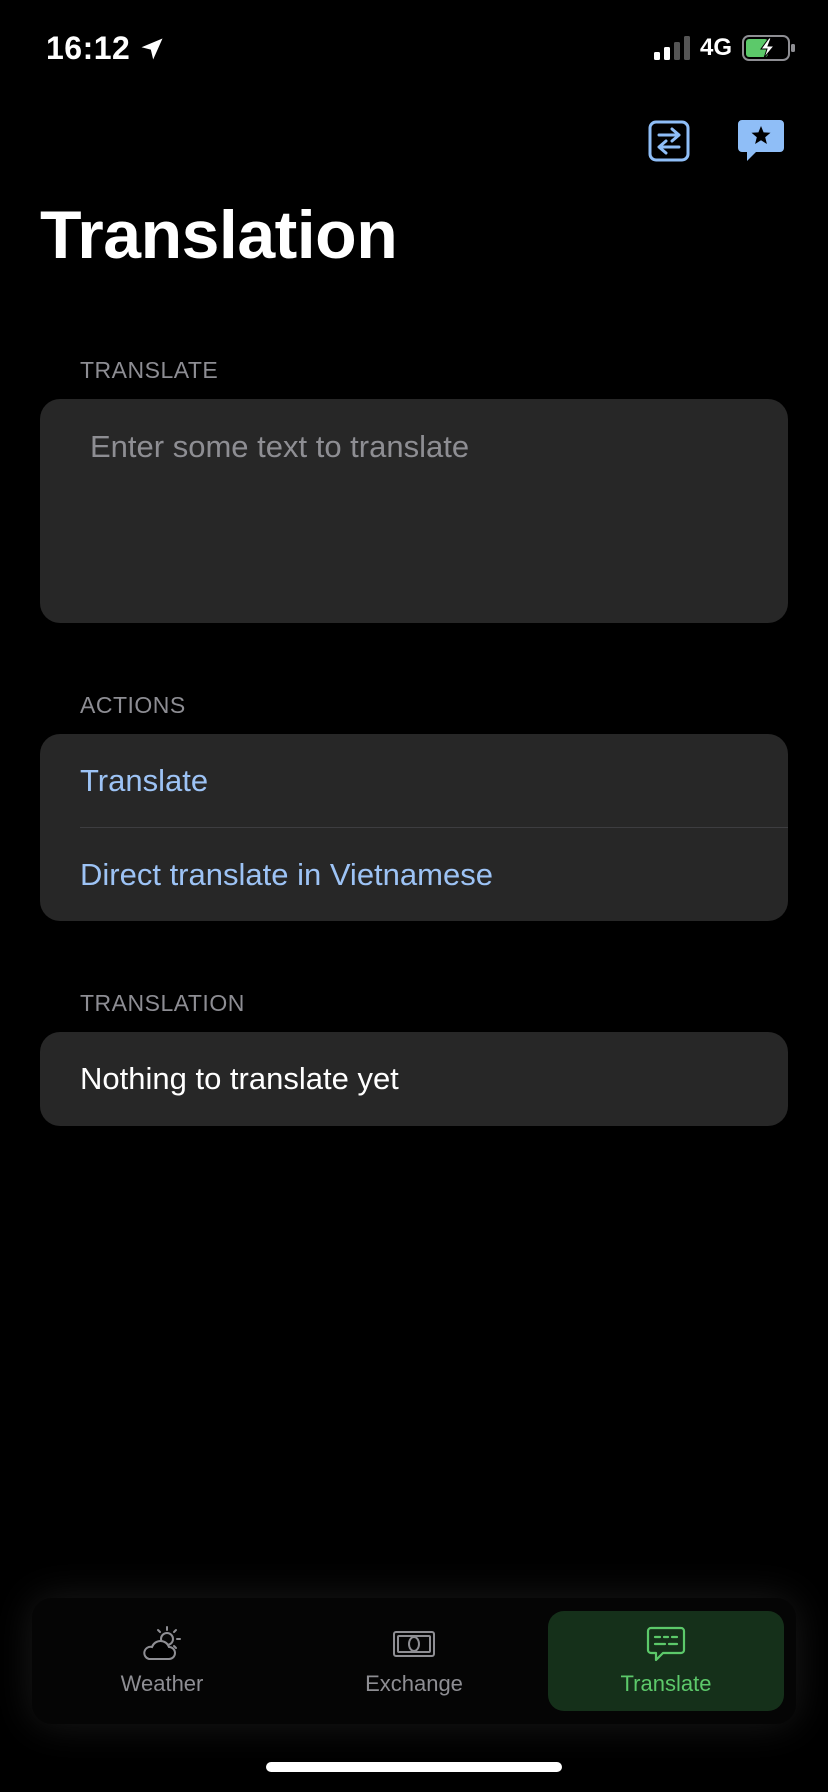 This screenshot has height=1792, width=828. What do you see at coordinates (666, 1683) in the screenshot?
I see `tab-translate-label: Translate` at bounding box center [666, 1683].